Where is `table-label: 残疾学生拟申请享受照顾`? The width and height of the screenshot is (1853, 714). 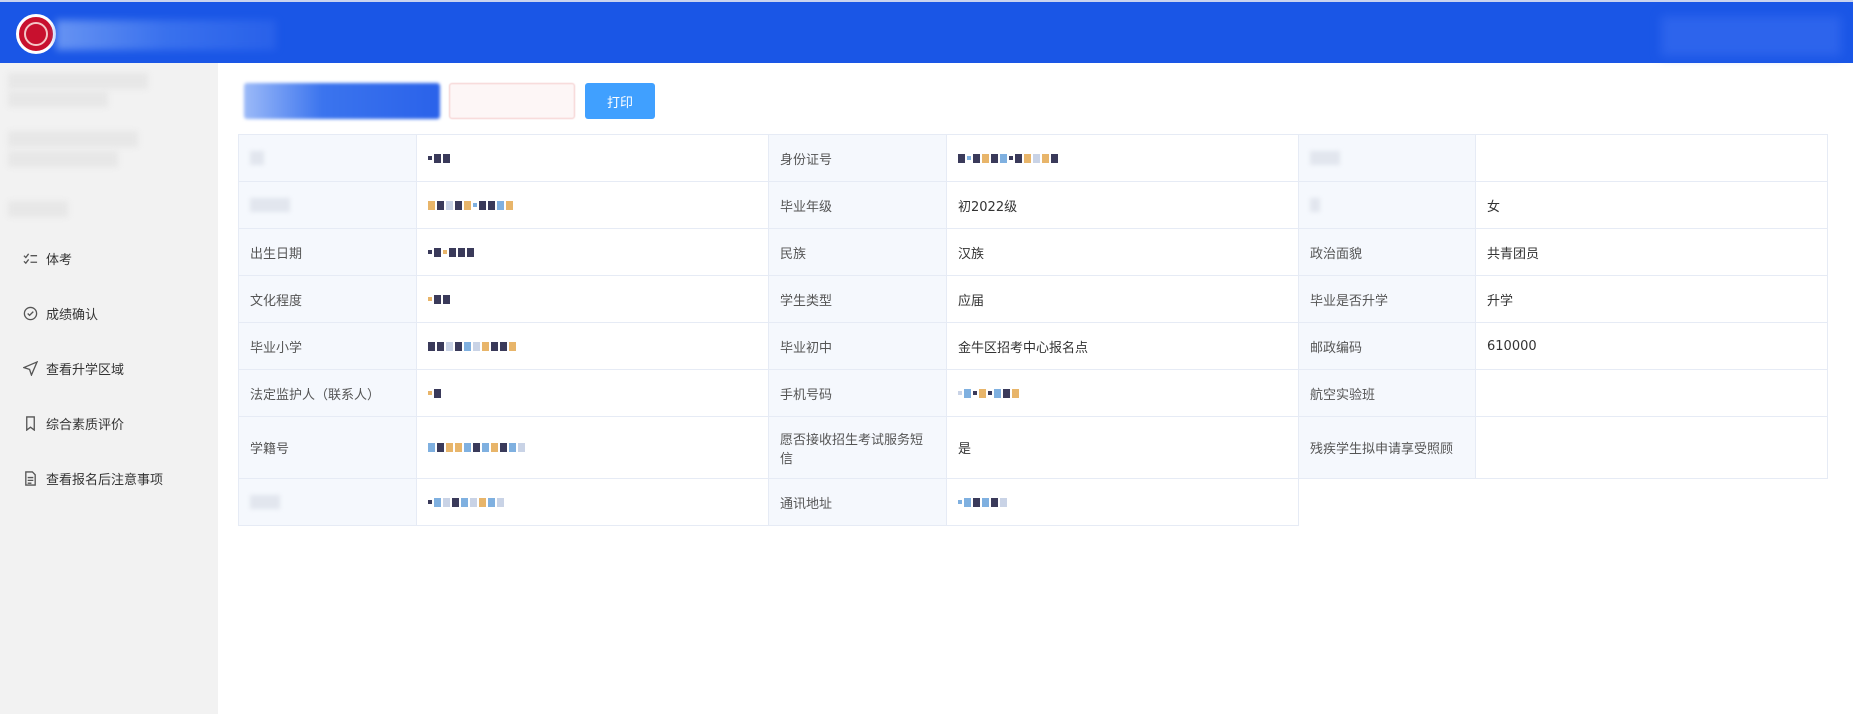 table-label: 残疾学生拟申请享受照顾 is located at coordinates (1387, 447).